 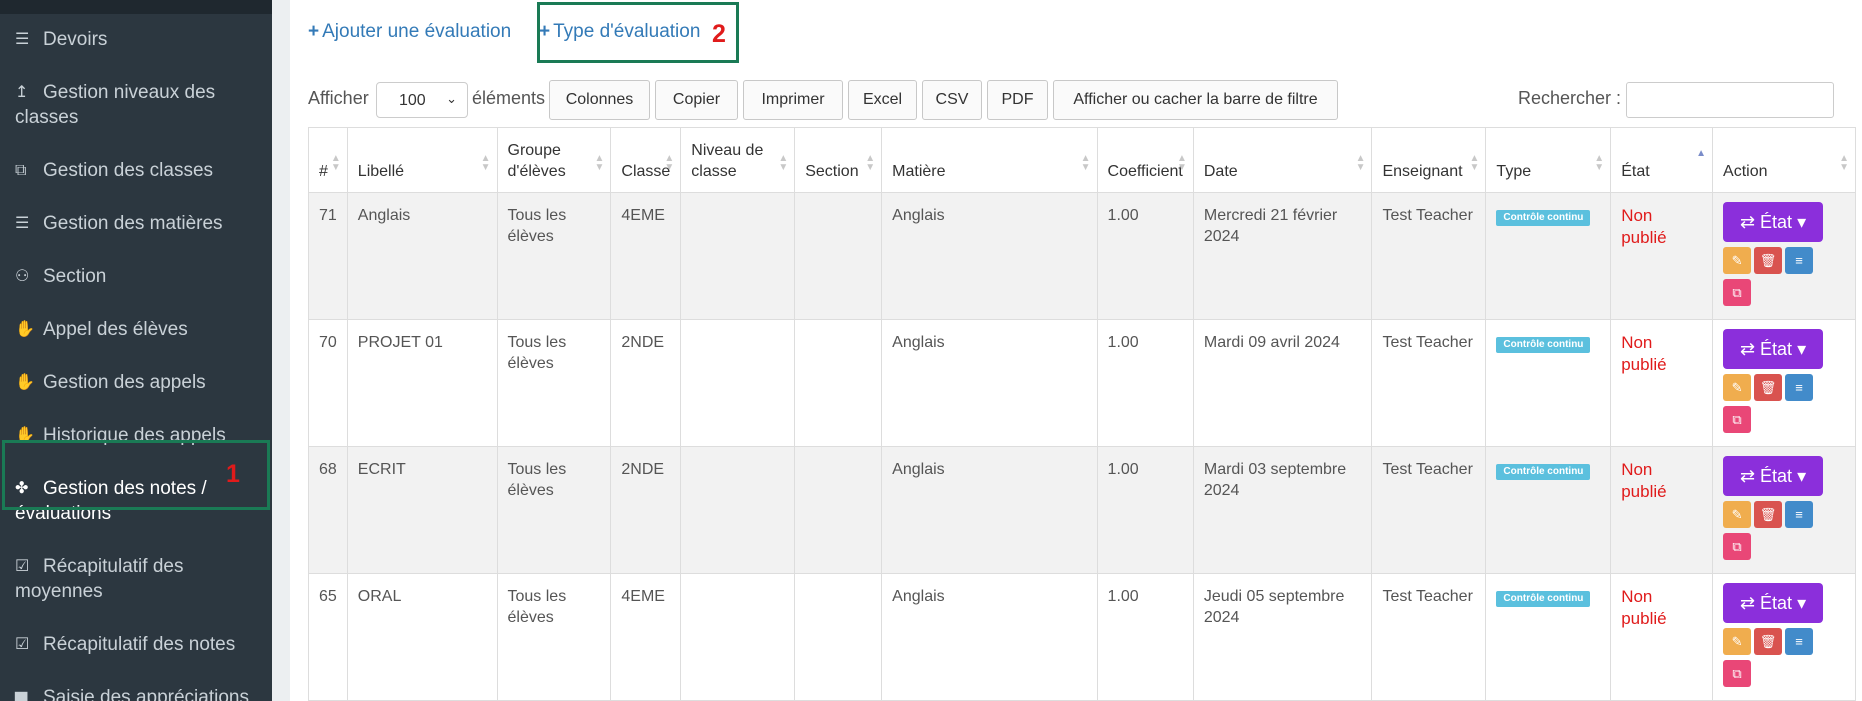 I want to click on sidebar-item-gestion-matieres: ☰ Gestion des matières, so click(x=136, y=221).